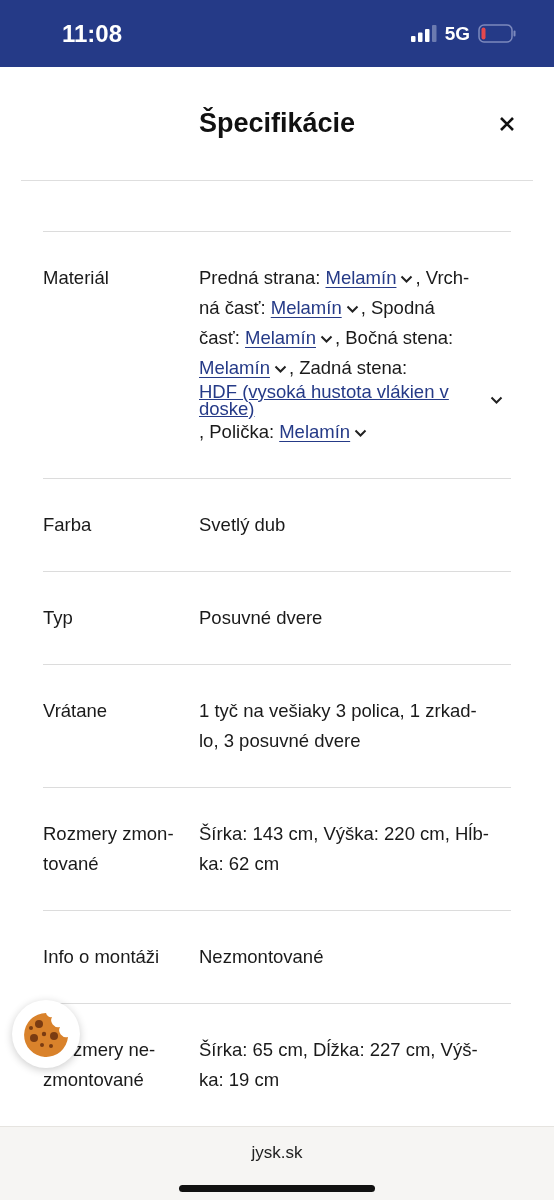 This screenshot has height=1200, width=554. Describe the element at coordinates (348, 367) in the screenshot. I see `value-text: , Zadná stena:` at that location.